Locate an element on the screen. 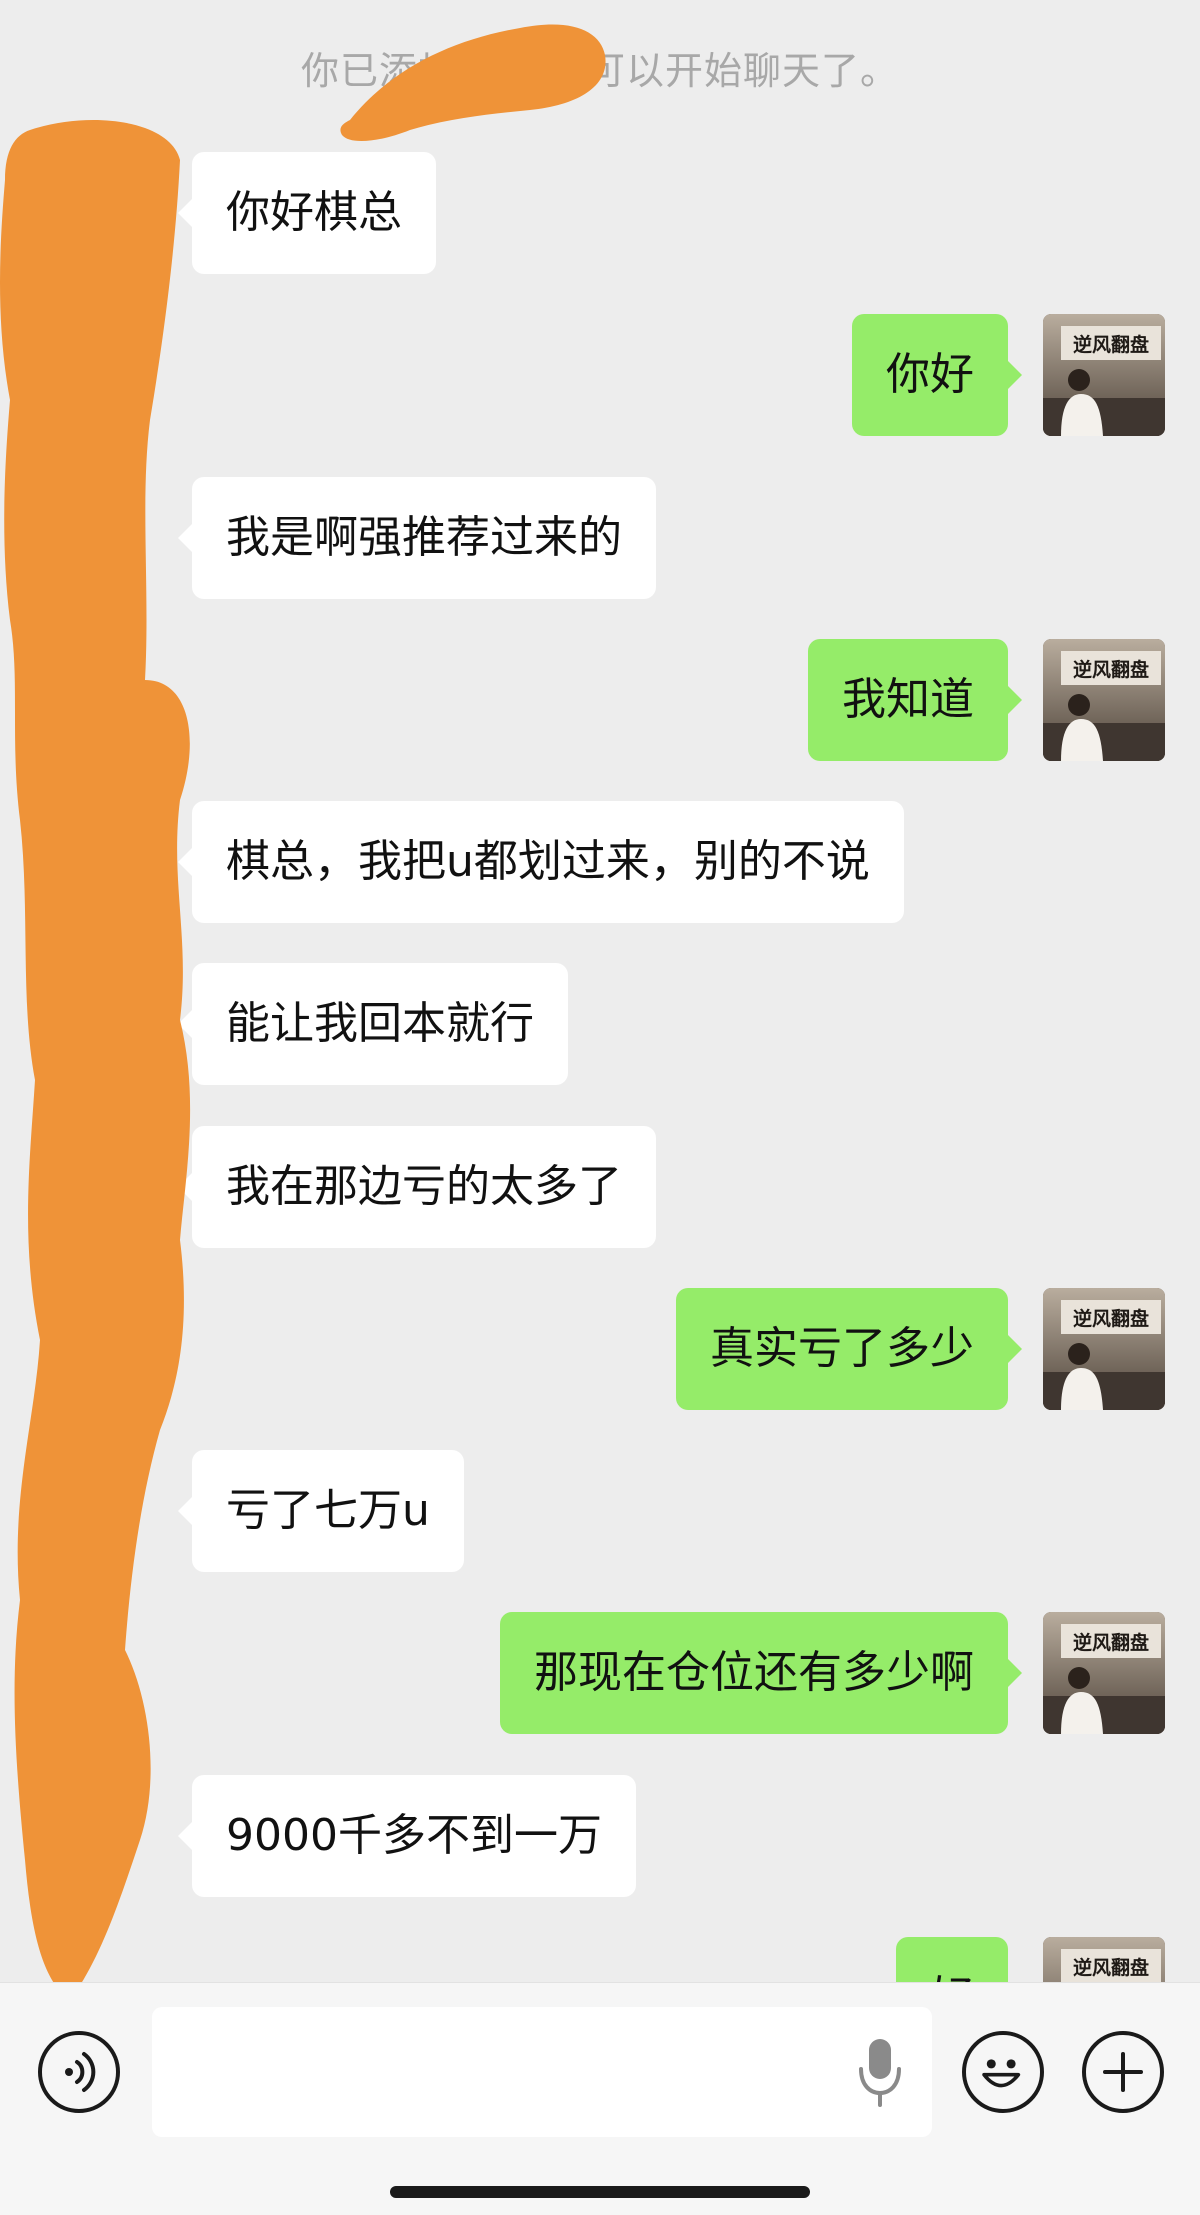 This screenshot has height=2215, width=1200. sent-message-bubble: 那现在仓位还有多少啊 is located at coordinates (761, 1673).